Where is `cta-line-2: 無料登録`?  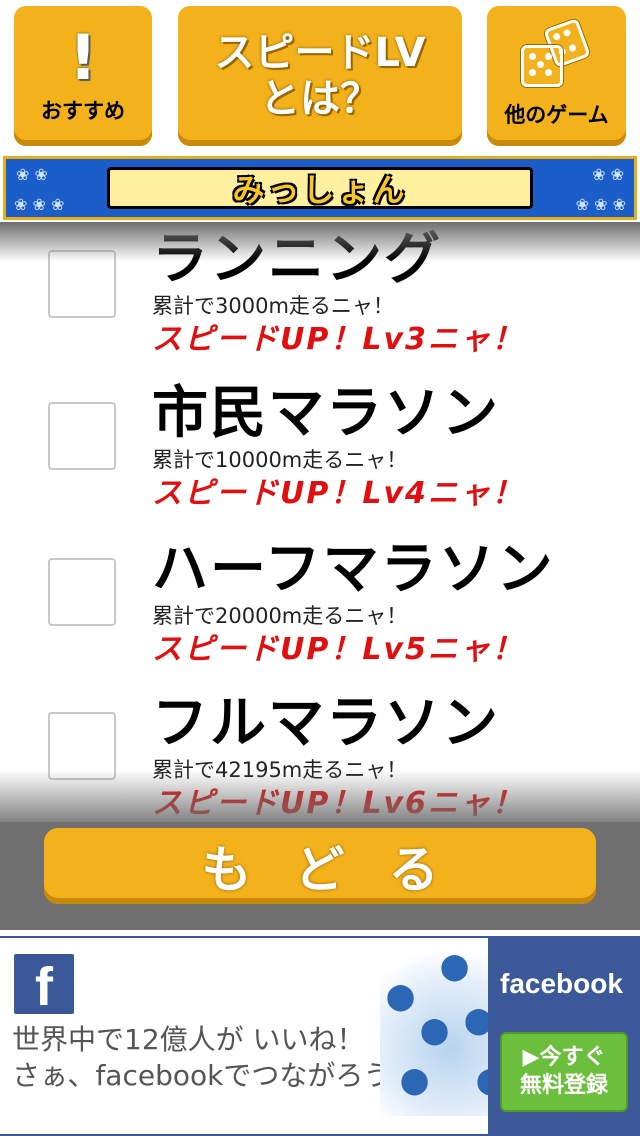 cta-line-2: 無料登録 is located at coordinates (563, 1085).